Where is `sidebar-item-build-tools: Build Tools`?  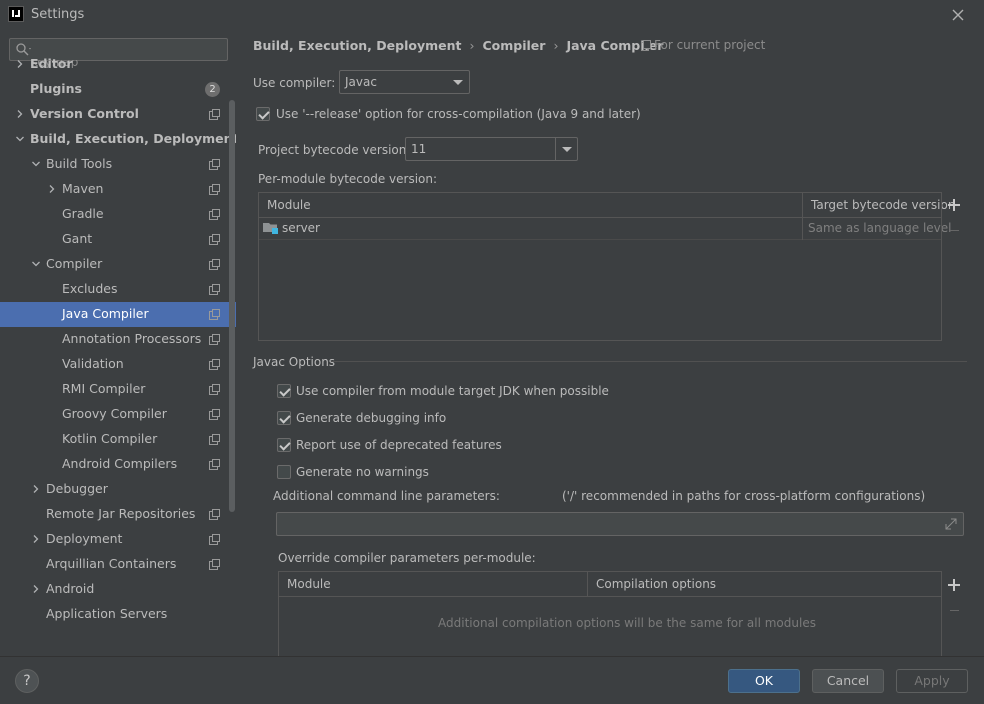 sidebar-item-build-tools: Build Tools is located at coordinates (118, 164).